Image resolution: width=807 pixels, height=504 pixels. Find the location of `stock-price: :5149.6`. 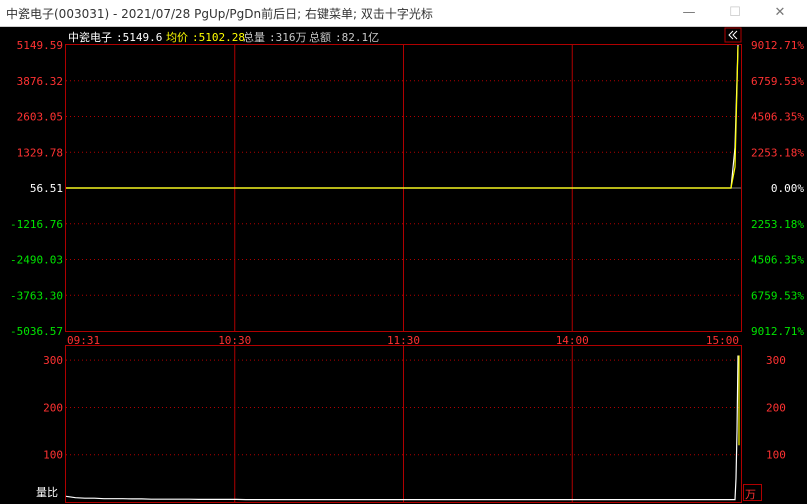

stock-price: :5149.6 is located at coordinates (139, 37).